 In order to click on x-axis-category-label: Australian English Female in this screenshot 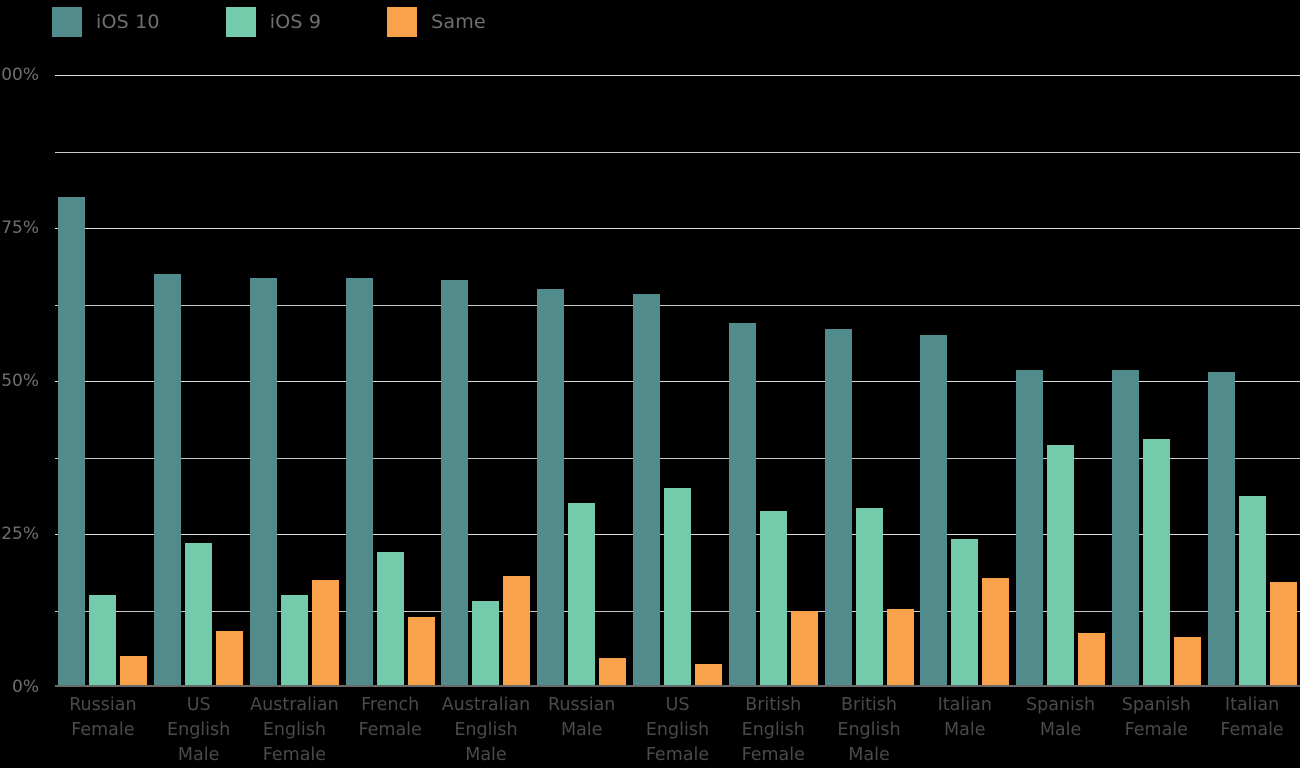, I will do `click(294, 730)`.